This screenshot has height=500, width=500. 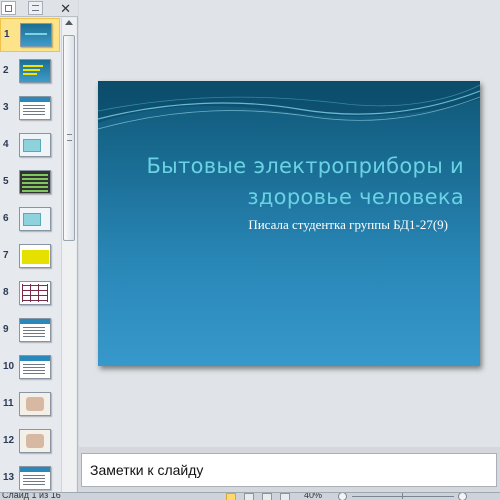 I want to click on slide-number: 13, so click(x=9, y=477).